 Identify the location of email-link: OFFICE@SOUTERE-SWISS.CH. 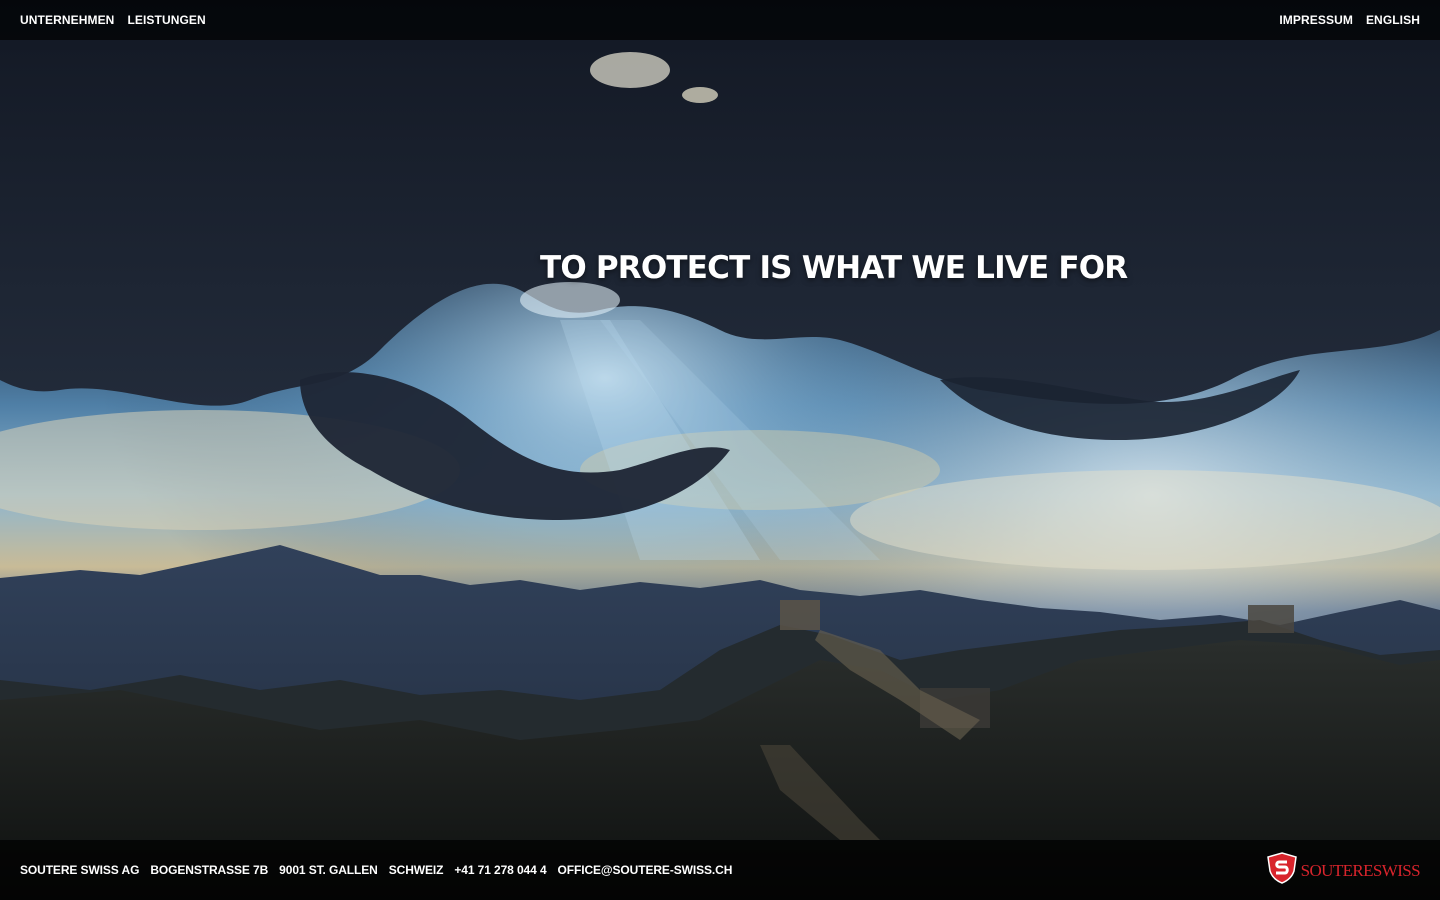
(645, 870).